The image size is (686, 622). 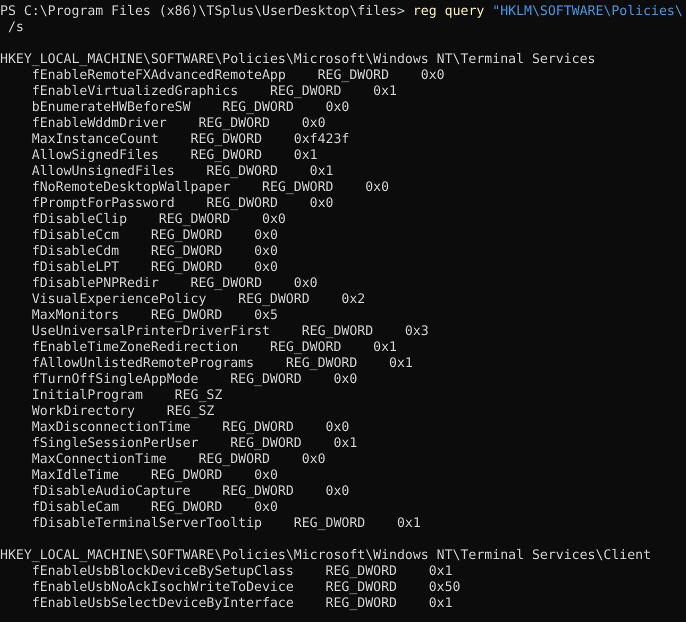 I want to click on registry-key-path: HKEY_LOCAL_MACHINE\SOFTWARE\Policies\Microsoft\Windows NT\Terminal Services\Client, so click(x=326, y=556).